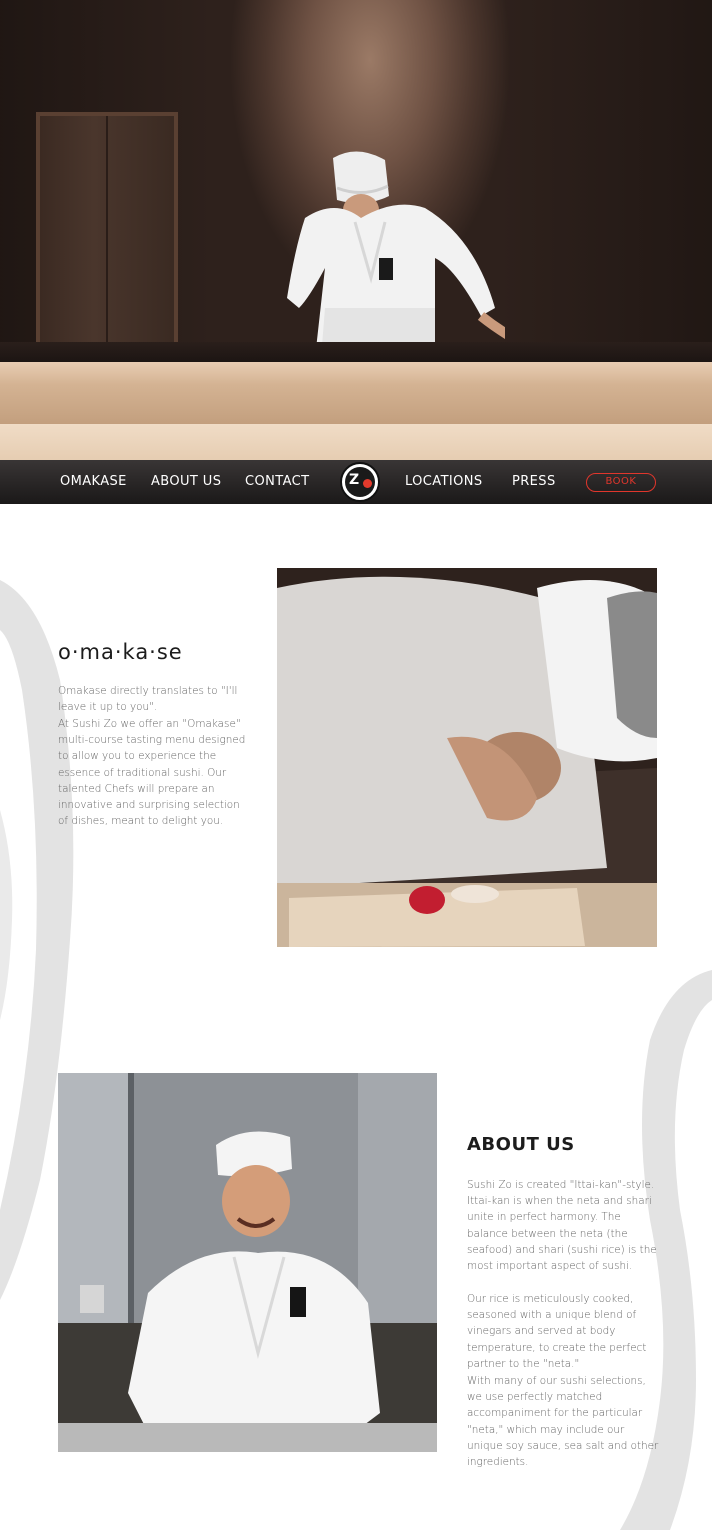 Image resolution: width=712 pixels, height=1530 pixels. I want to click on nav-item-about-us: ABOUT US, so click(186, 482).